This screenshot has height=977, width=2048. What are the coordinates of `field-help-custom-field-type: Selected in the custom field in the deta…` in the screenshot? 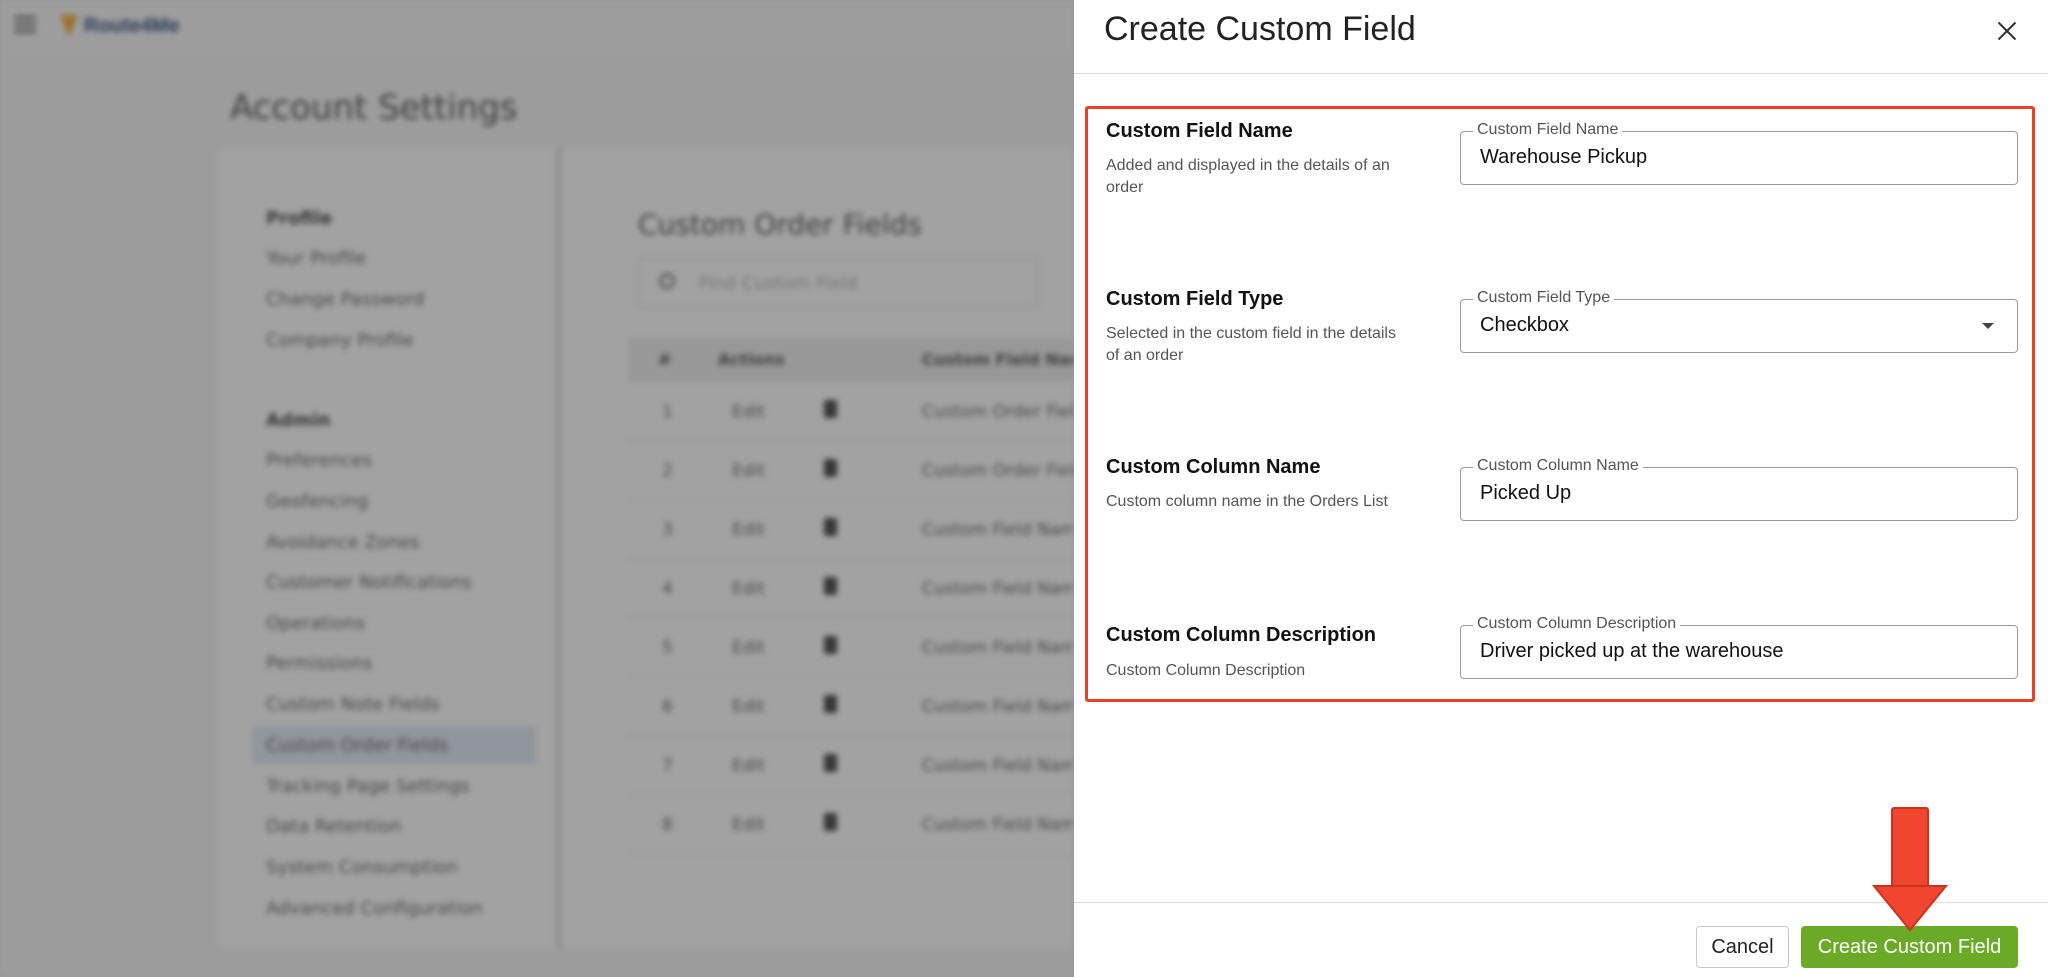 It's located at (1251, 344).